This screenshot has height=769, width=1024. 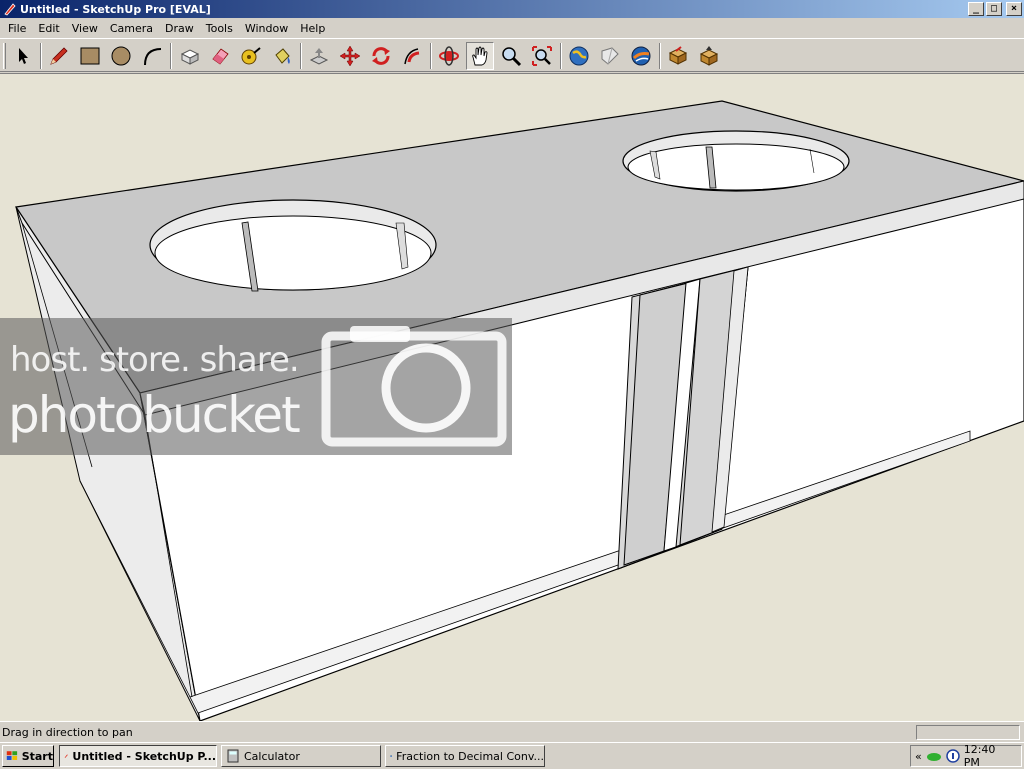 What do you see at coordinates (67, 732) in the screenshot?
I see `status-message: Drag in direction to pan` at bounding box center [67, 732].